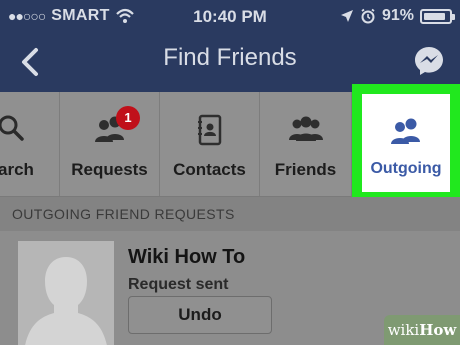  I want to click on wikihow-watermark: wikiHow, so click(422, 330).